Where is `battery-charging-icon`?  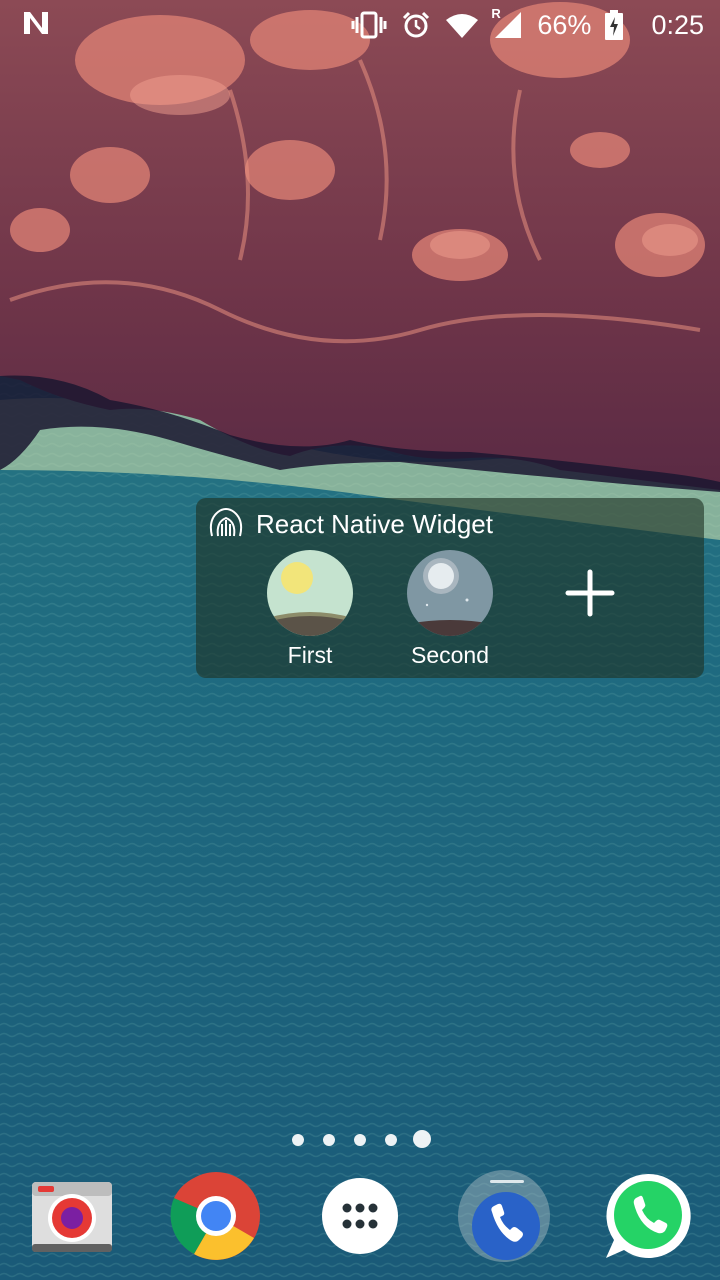
battery-charging-icon is located at coordinates (614, 25).